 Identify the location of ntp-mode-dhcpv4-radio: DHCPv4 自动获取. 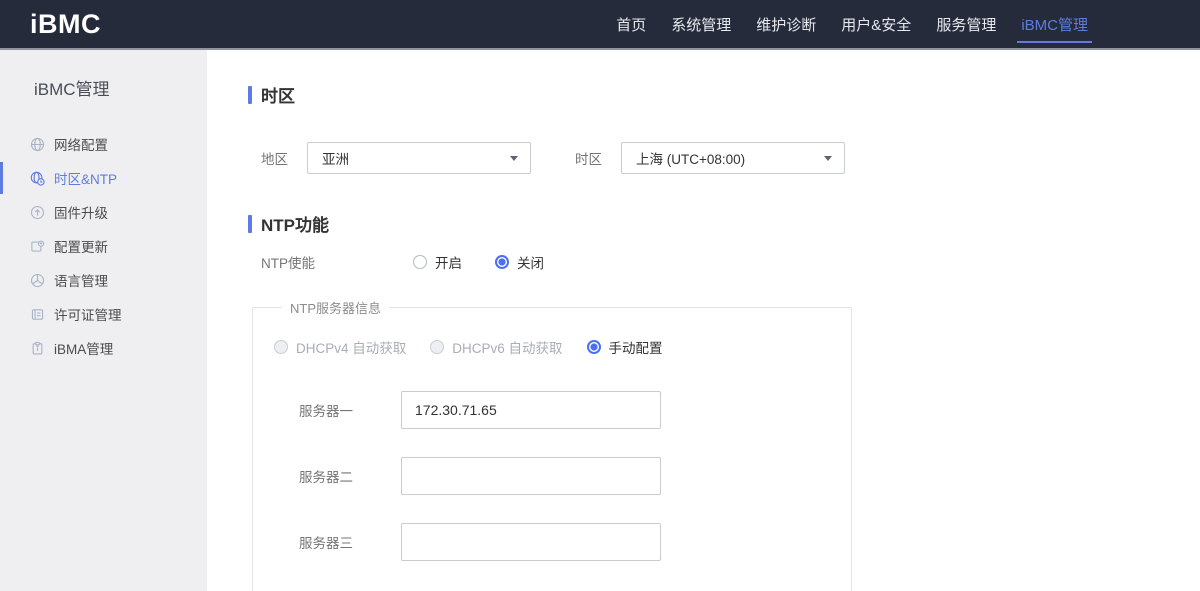
(340, 347).